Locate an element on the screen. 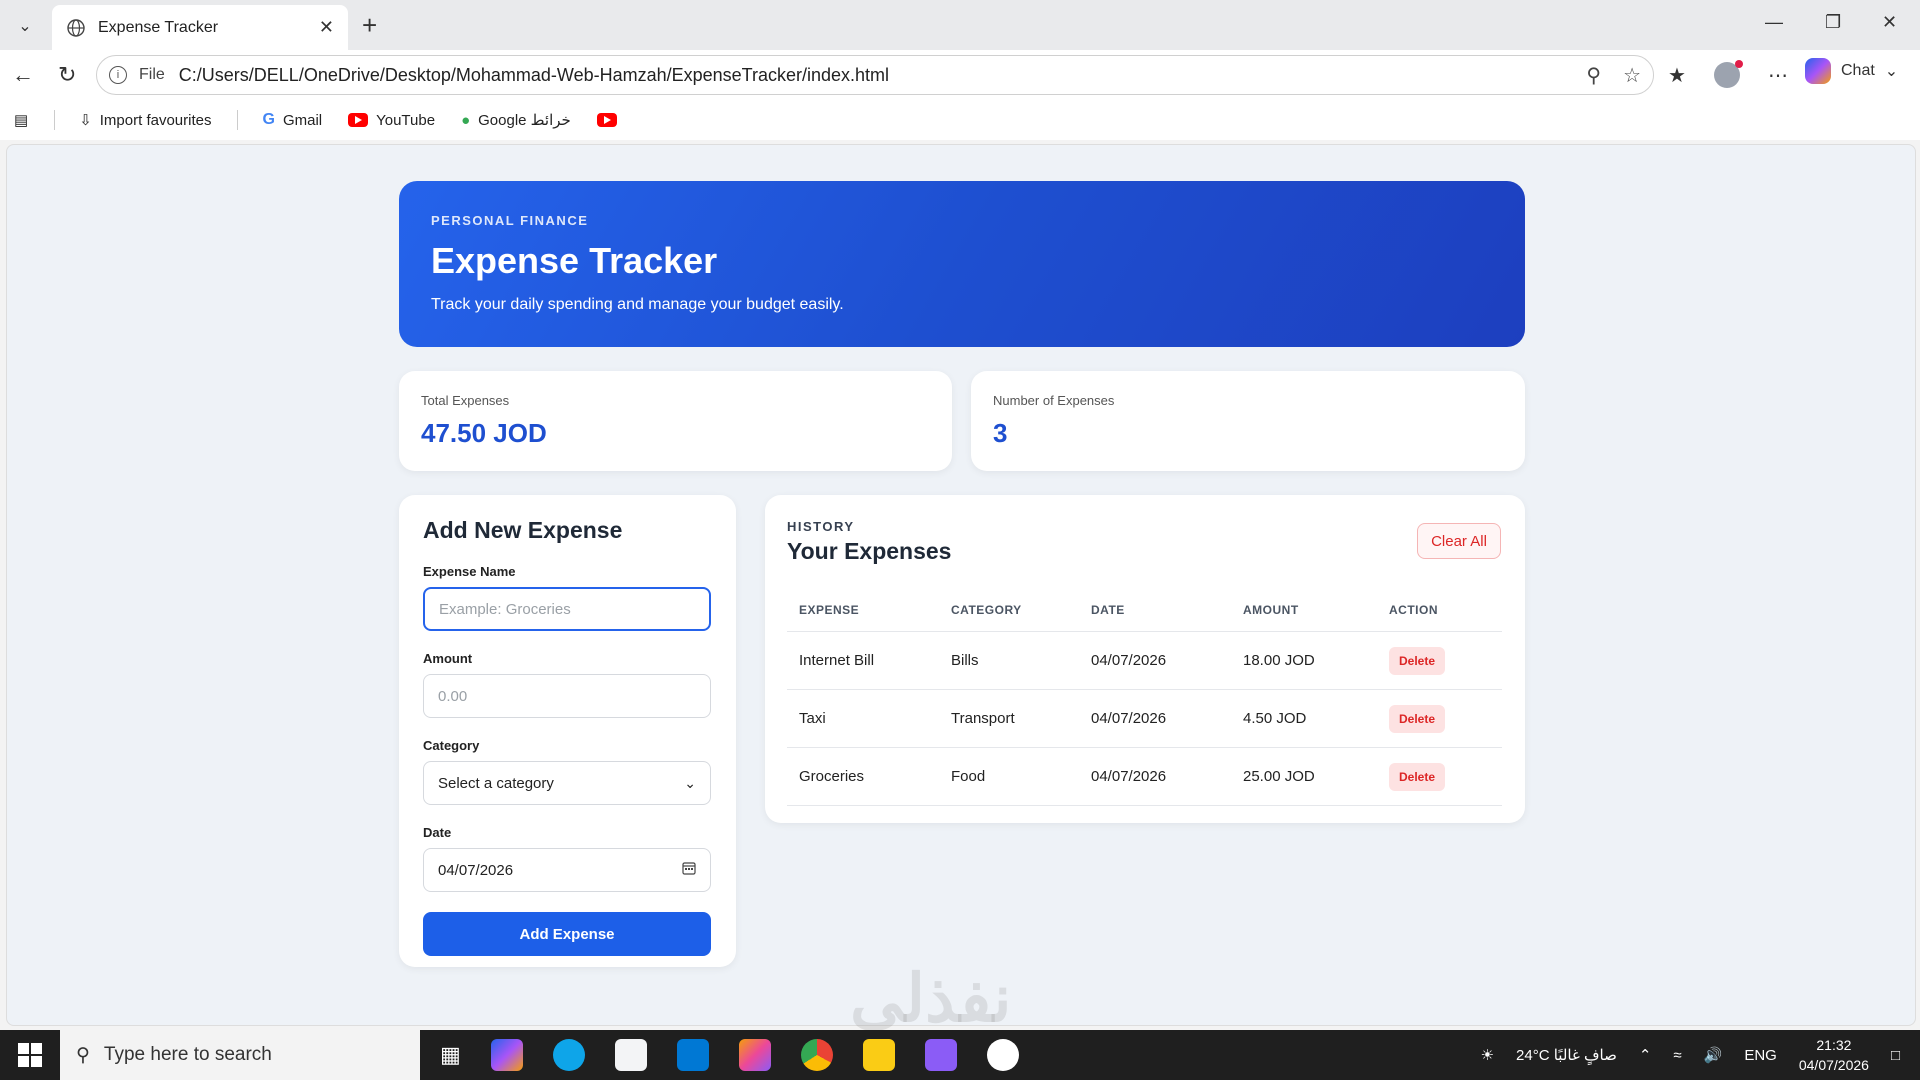 This screenshot has width=1920, height=1080. history-eyebrow: HISTORY is located at coordinates (821, 526).